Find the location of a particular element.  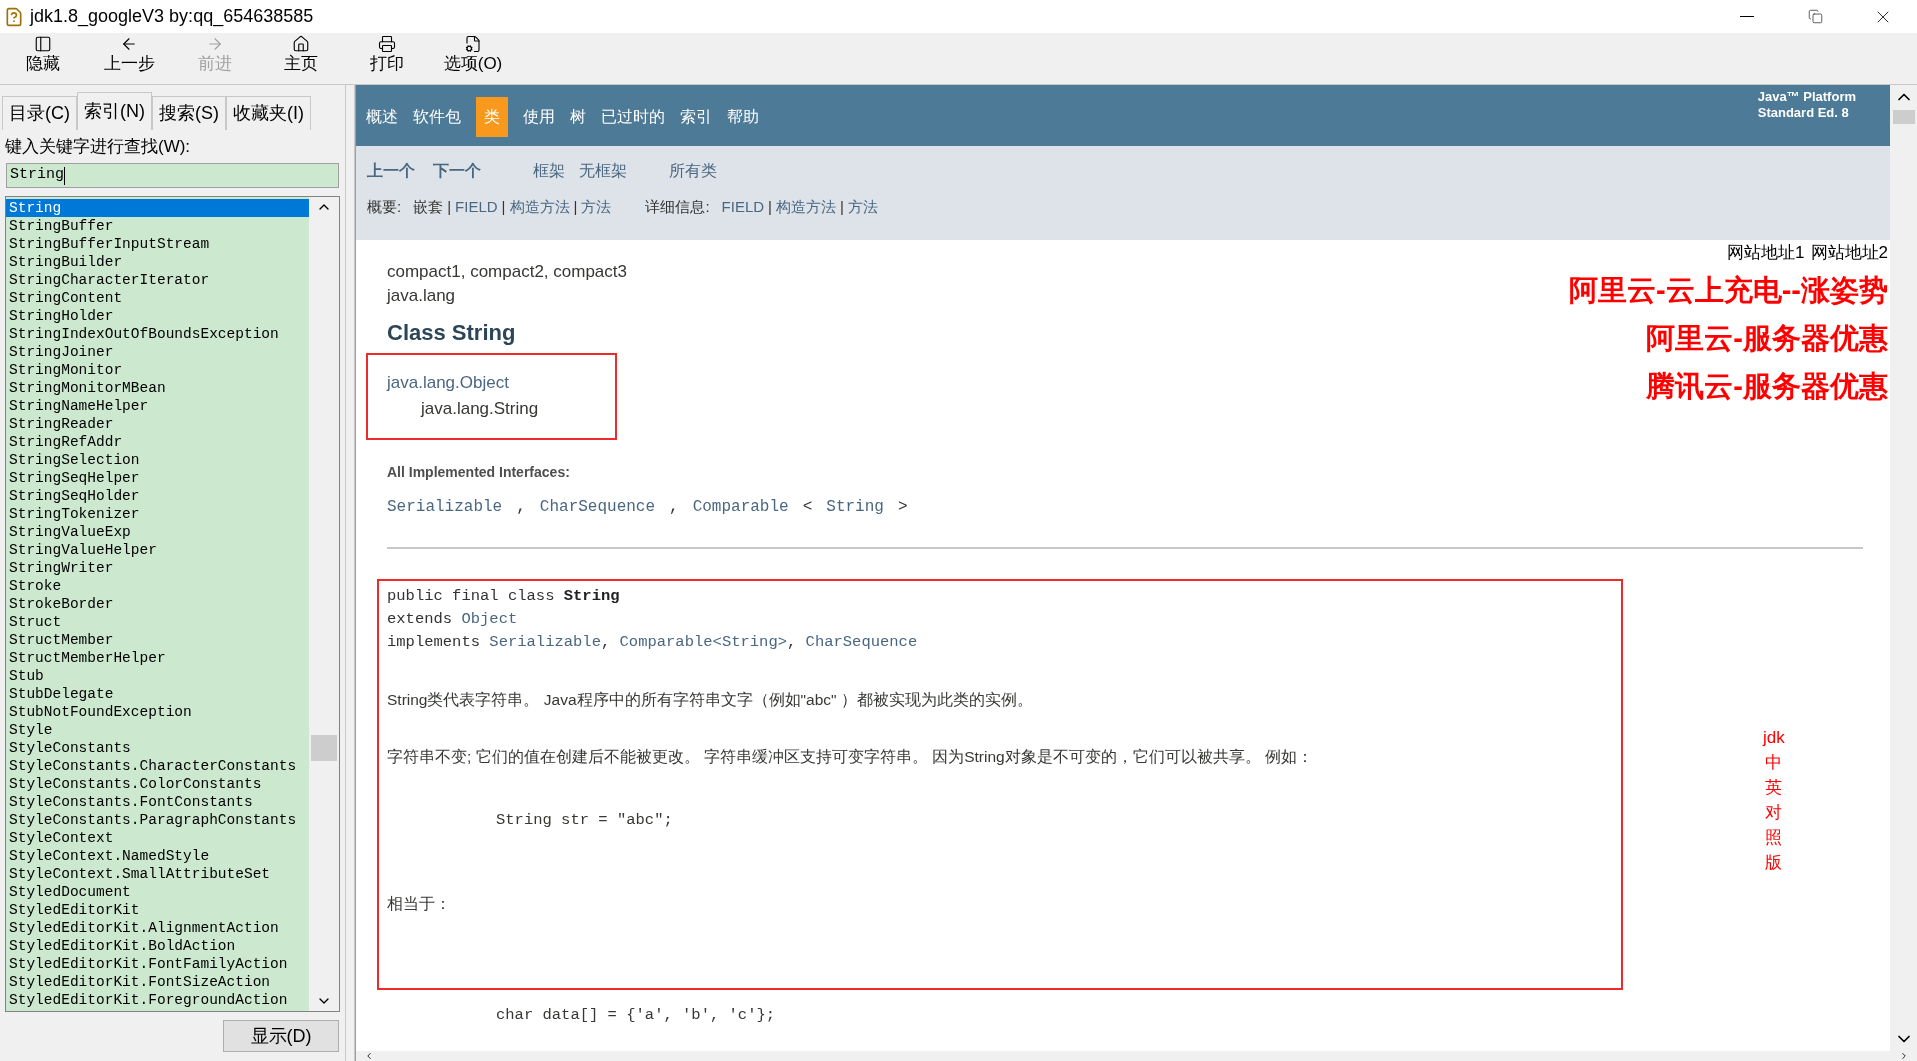

index-item: StringBufferInputStream is located at coordinates (157, 244).